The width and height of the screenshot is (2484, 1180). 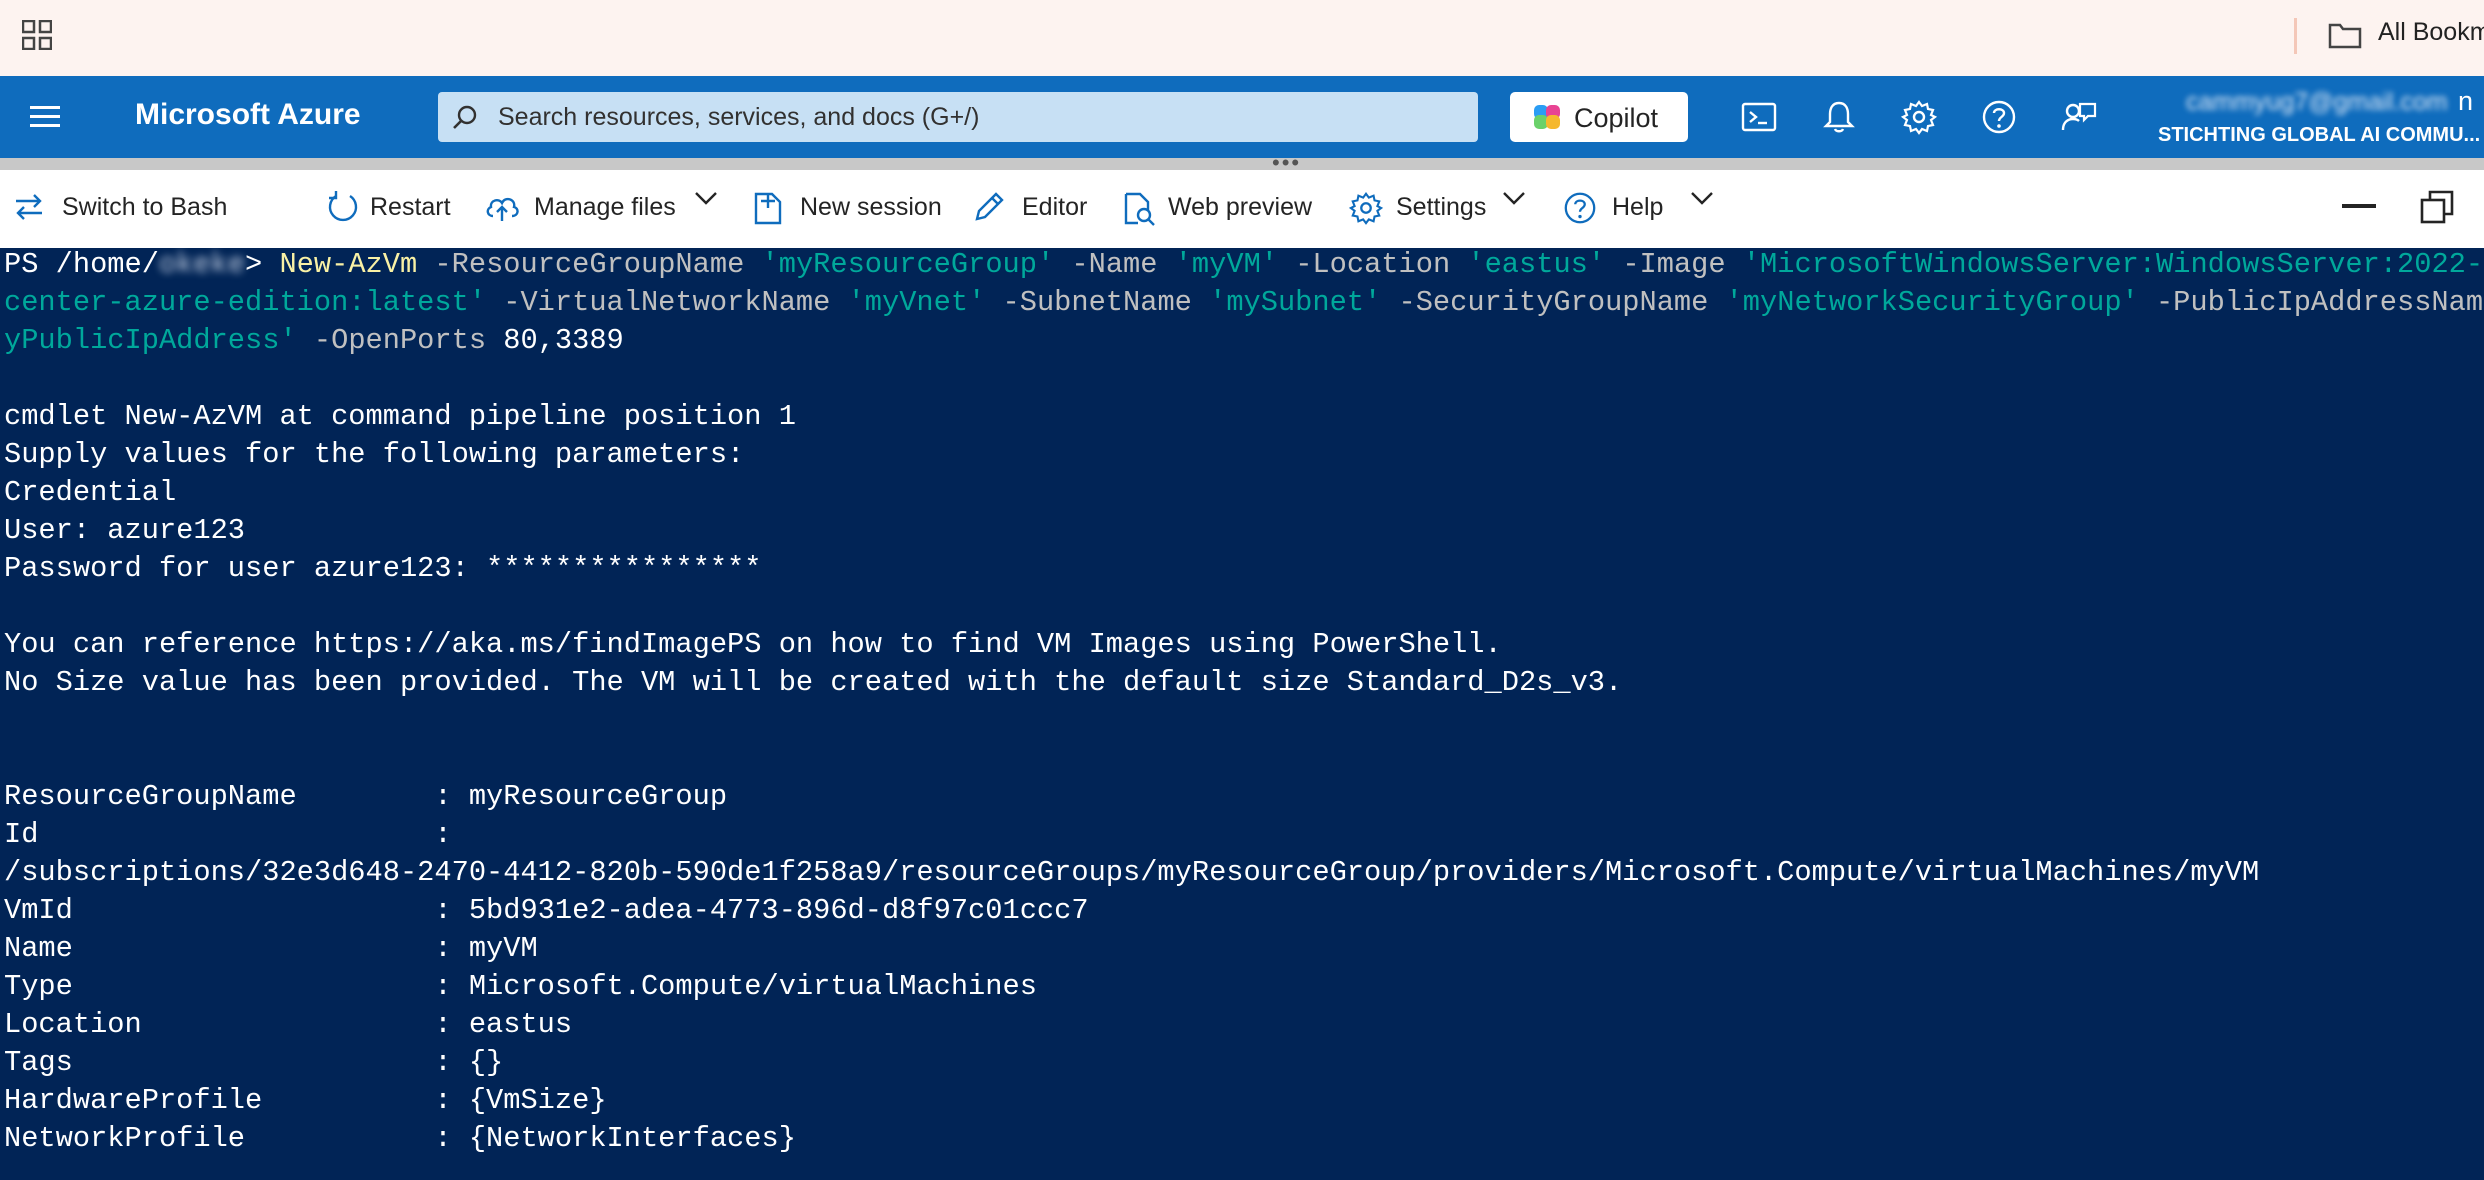 I want to click on help-circle-icon, so click(x=1580, y=208).